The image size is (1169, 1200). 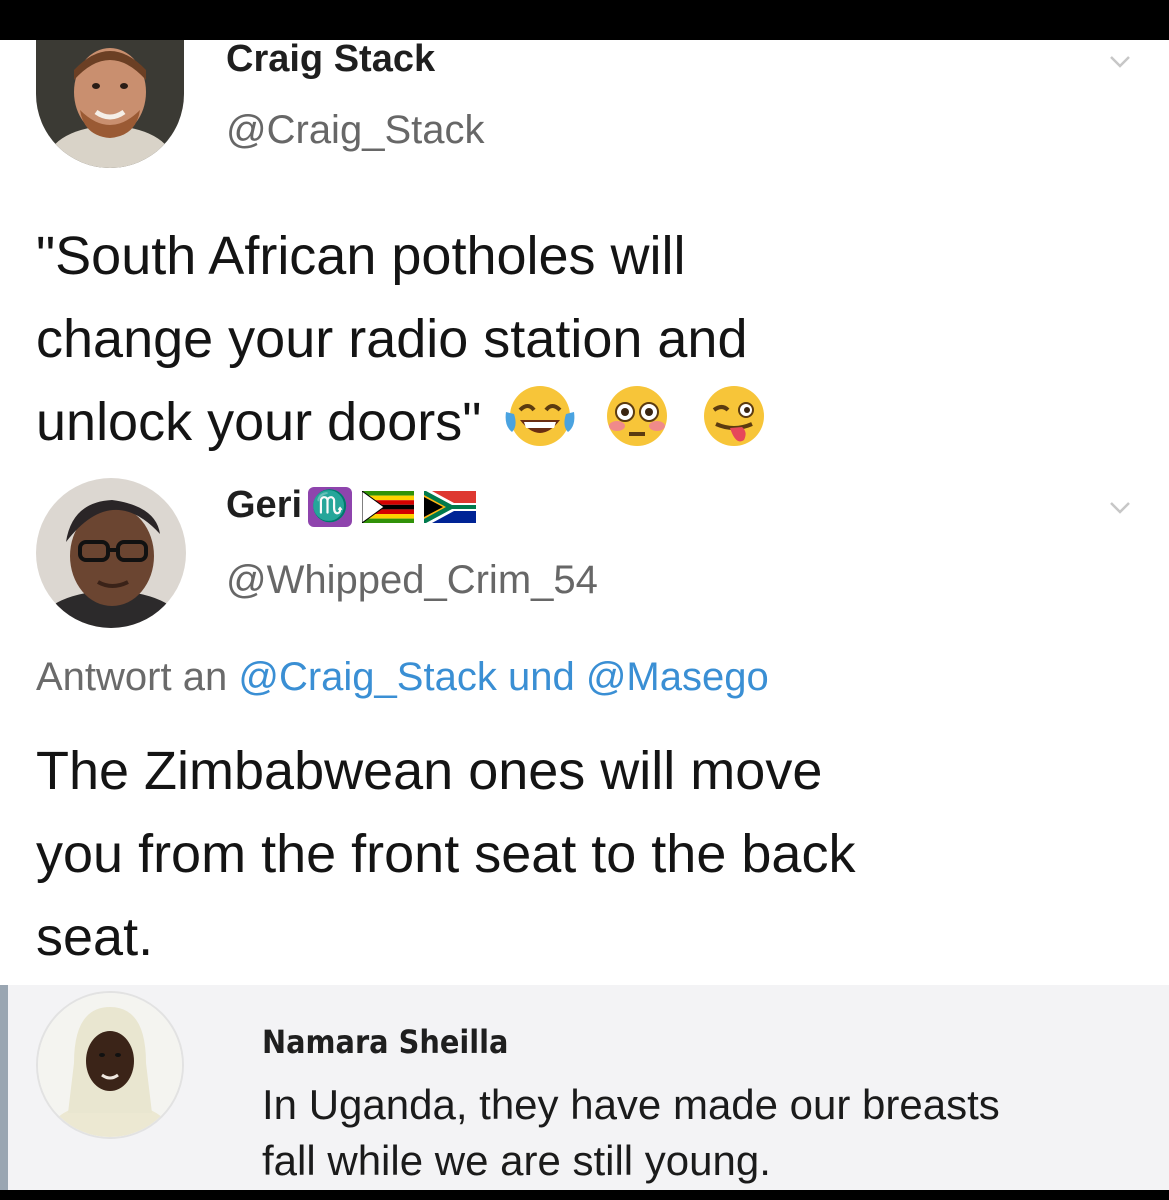 I want to click on reply-user-masego-link: @Masego, so click(x=677, y=677).